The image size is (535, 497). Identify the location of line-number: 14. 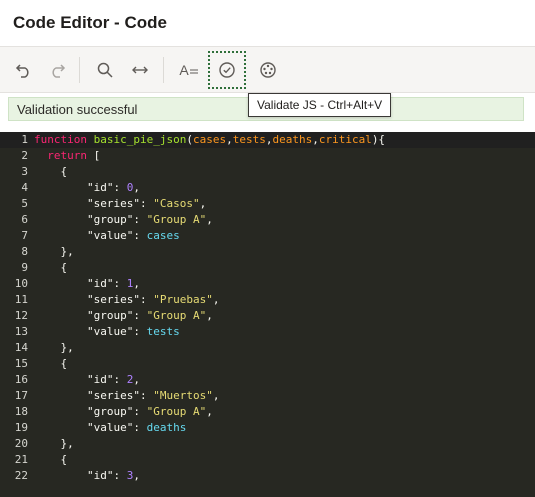
(21, 347).